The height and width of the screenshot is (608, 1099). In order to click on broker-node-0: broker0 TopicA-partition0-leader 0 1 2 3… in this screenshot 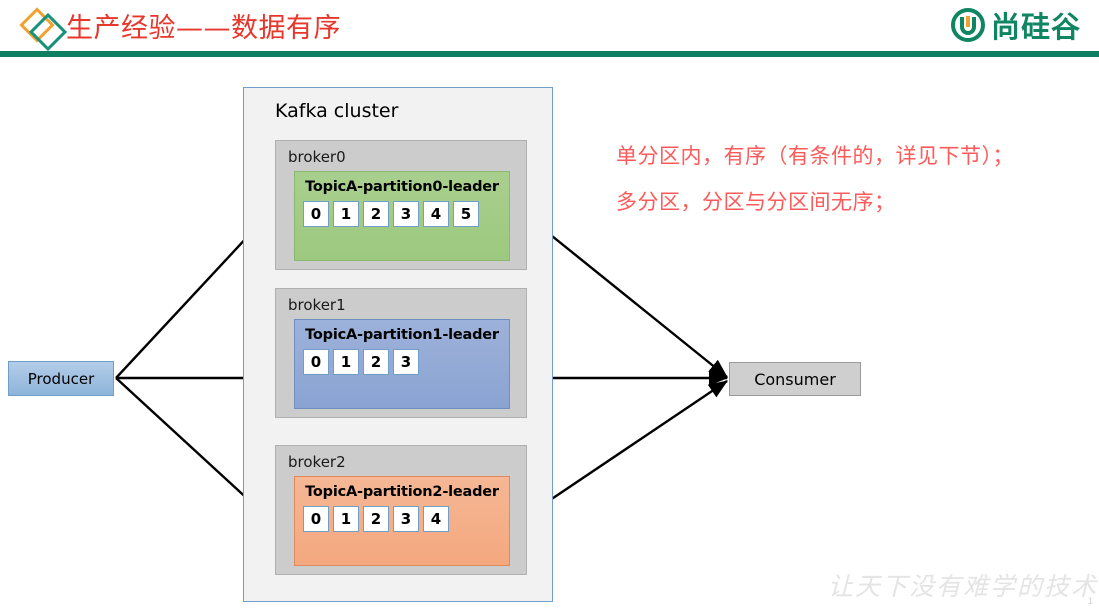, I will do `click(401, 205)`.